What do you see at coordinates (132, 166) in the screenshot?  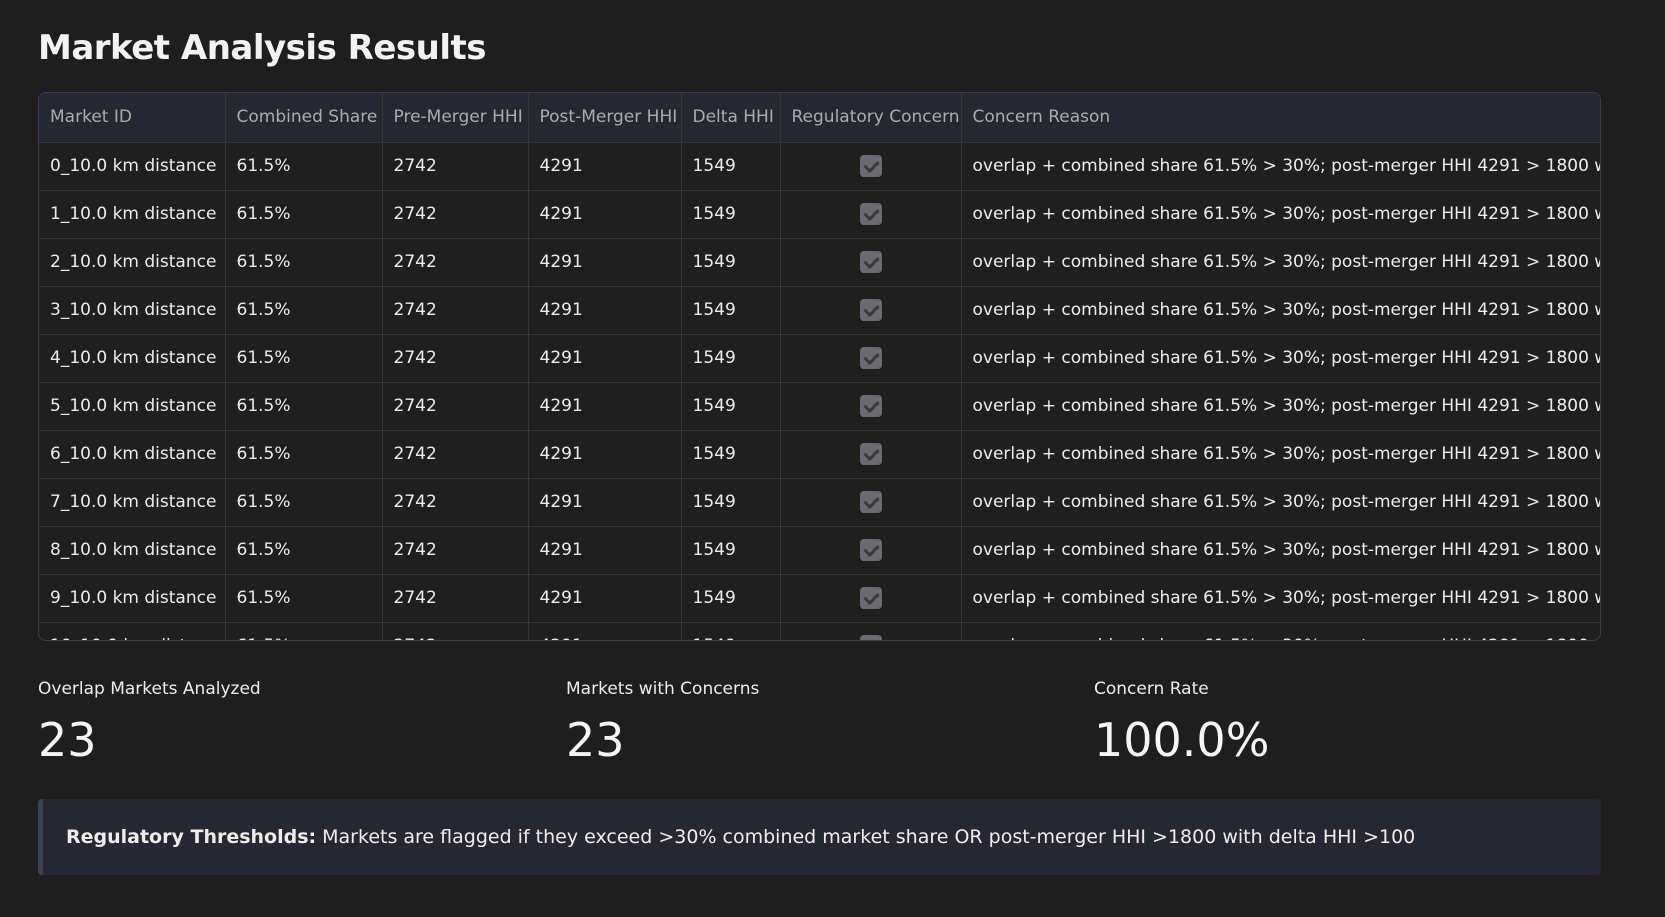 I see `cell-market-id: 0_10.0 km distance` at bounding box center [132, 166].